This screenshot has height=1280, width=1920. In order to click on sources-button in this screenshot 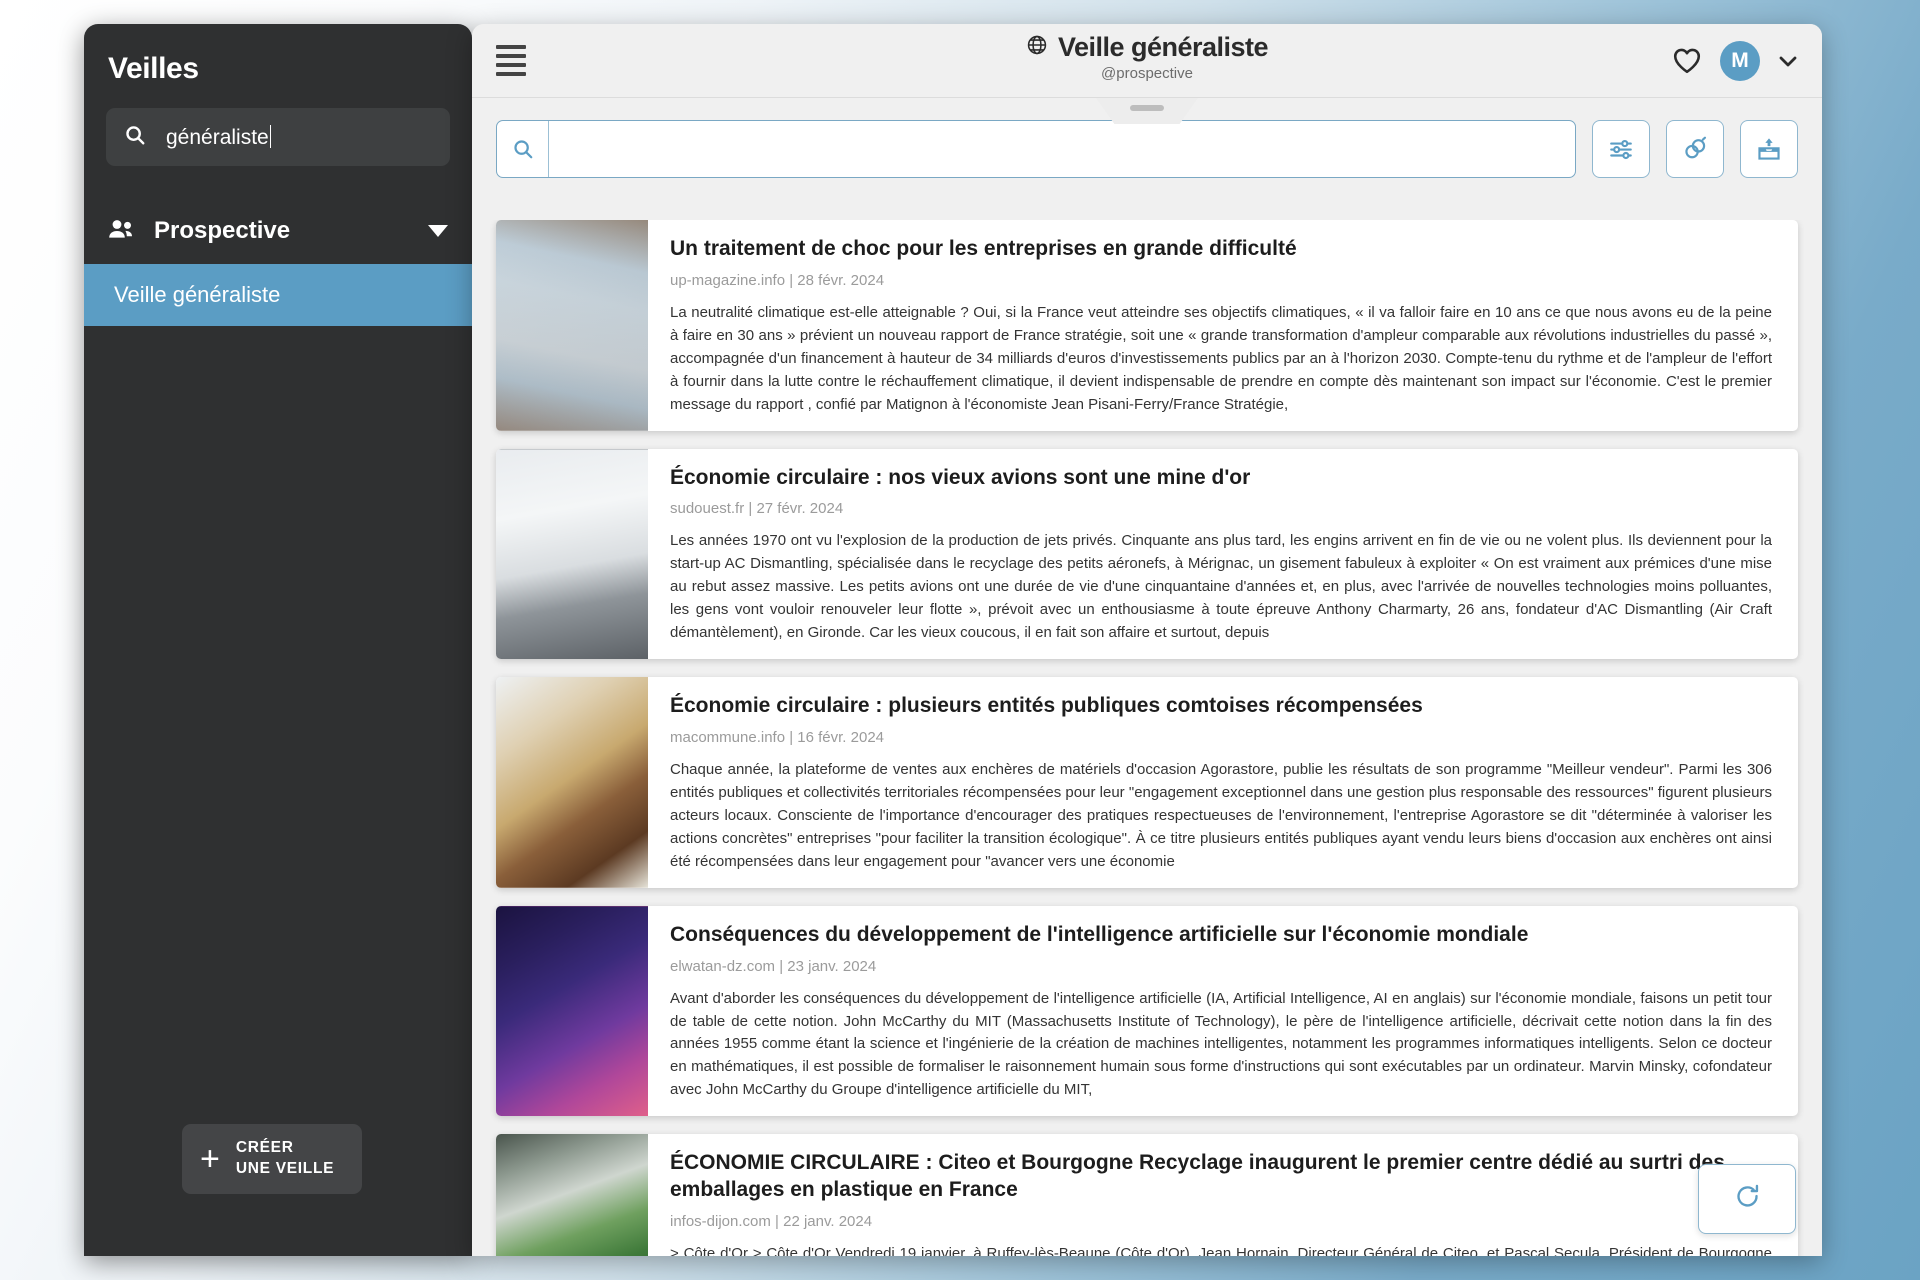, I will do `click(1695, 149)`.